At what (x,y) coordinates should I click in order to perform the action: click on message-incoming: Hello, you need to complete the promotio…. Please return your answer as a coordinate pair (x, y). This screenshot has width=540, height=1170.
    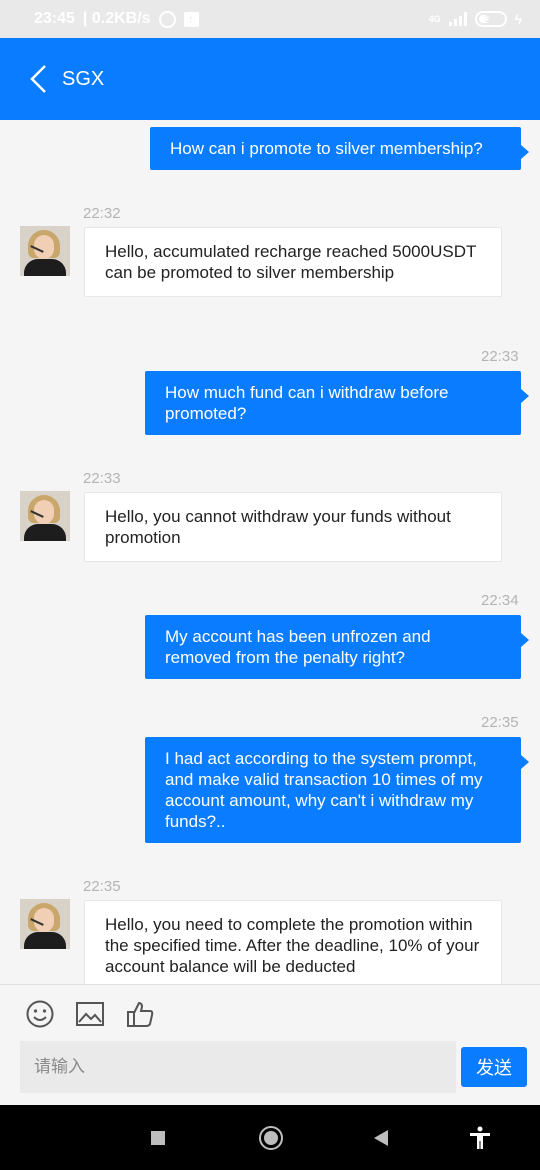
    Looking at the image, I should click on (293, 942).